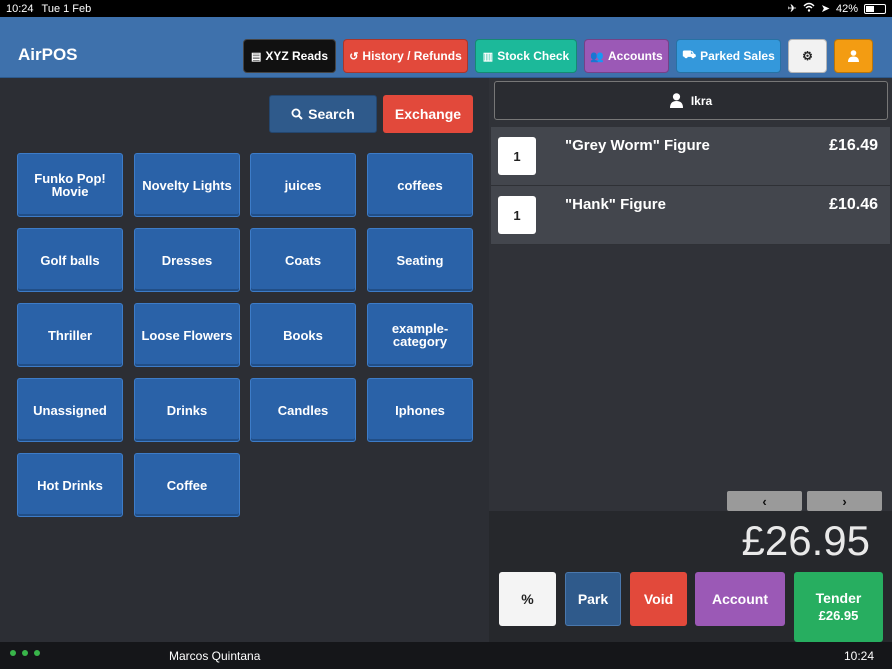 This screenshot has width=892, height=669. Describe the element at coordinates (70, 410) in the screenshot. I see `category-button: Unassigned` at that location.